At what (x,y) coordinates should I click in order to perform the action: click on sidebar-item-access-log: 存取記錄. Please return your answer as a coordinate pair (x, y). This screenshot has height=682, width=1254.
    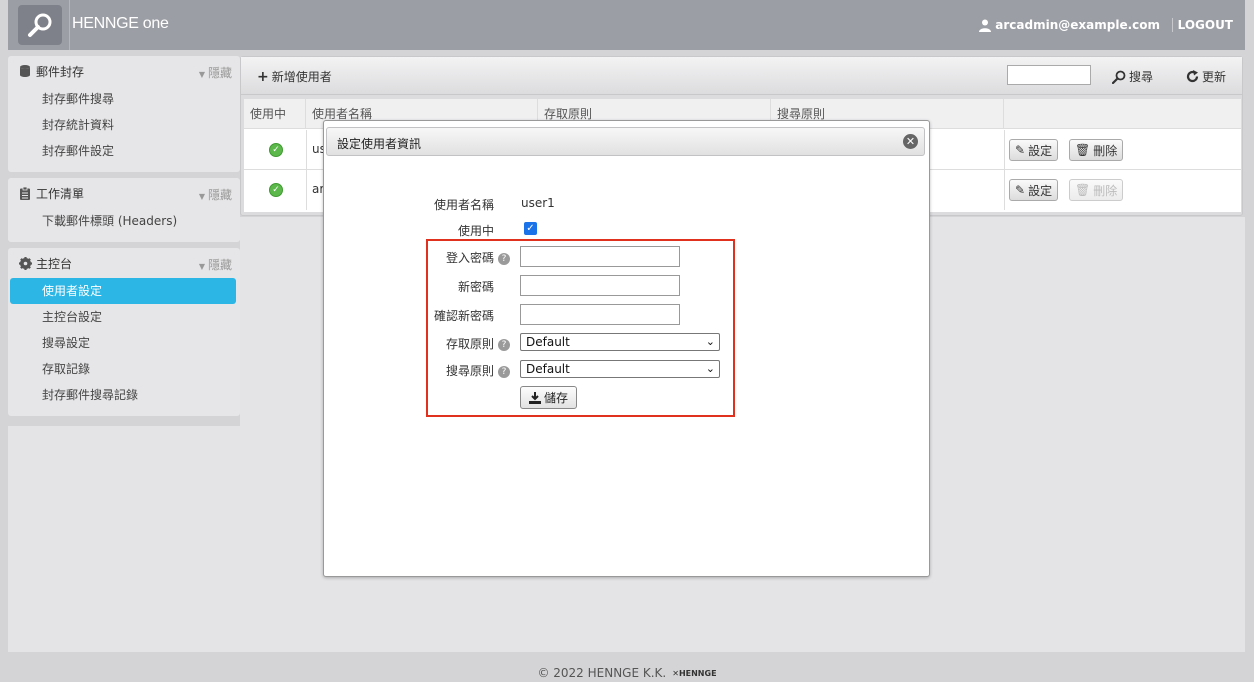
    Looking at the image, I should click on (124, 369).